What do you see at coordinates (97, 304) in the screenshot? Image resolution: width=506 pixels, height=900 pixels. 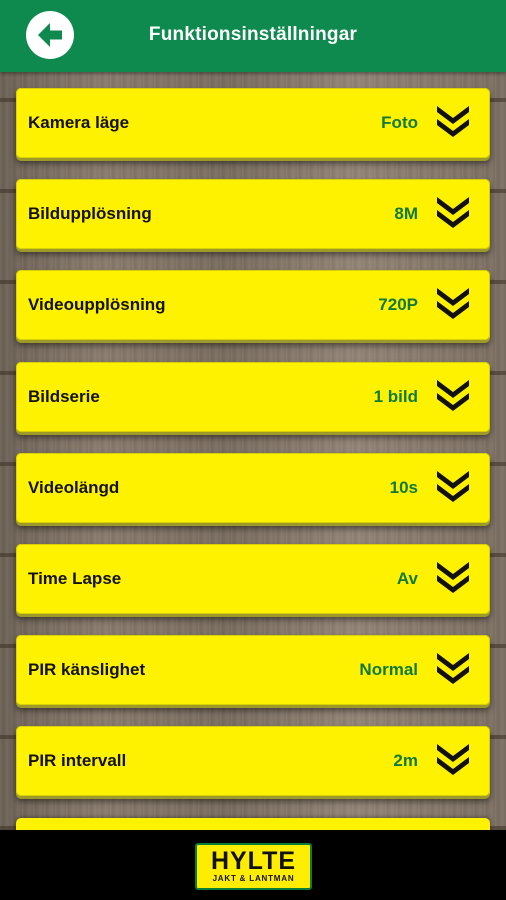 I see `setting-label: Videoupplösning` at bounding box center [97, 304].